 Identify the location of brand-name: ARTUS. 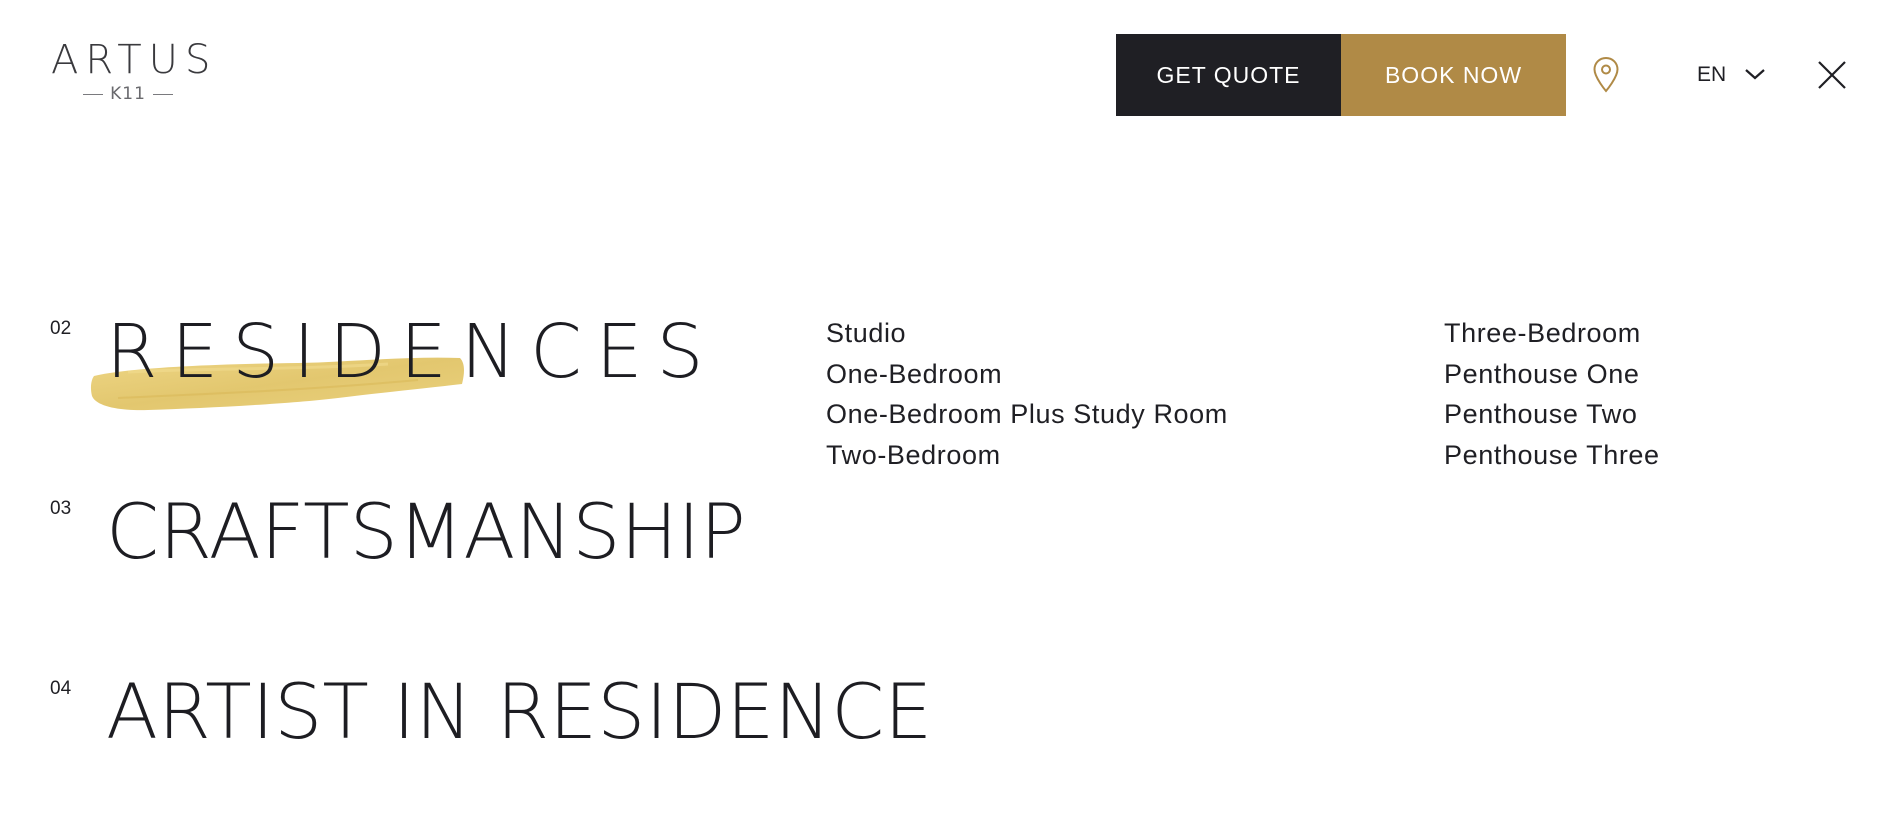
(134, 60).